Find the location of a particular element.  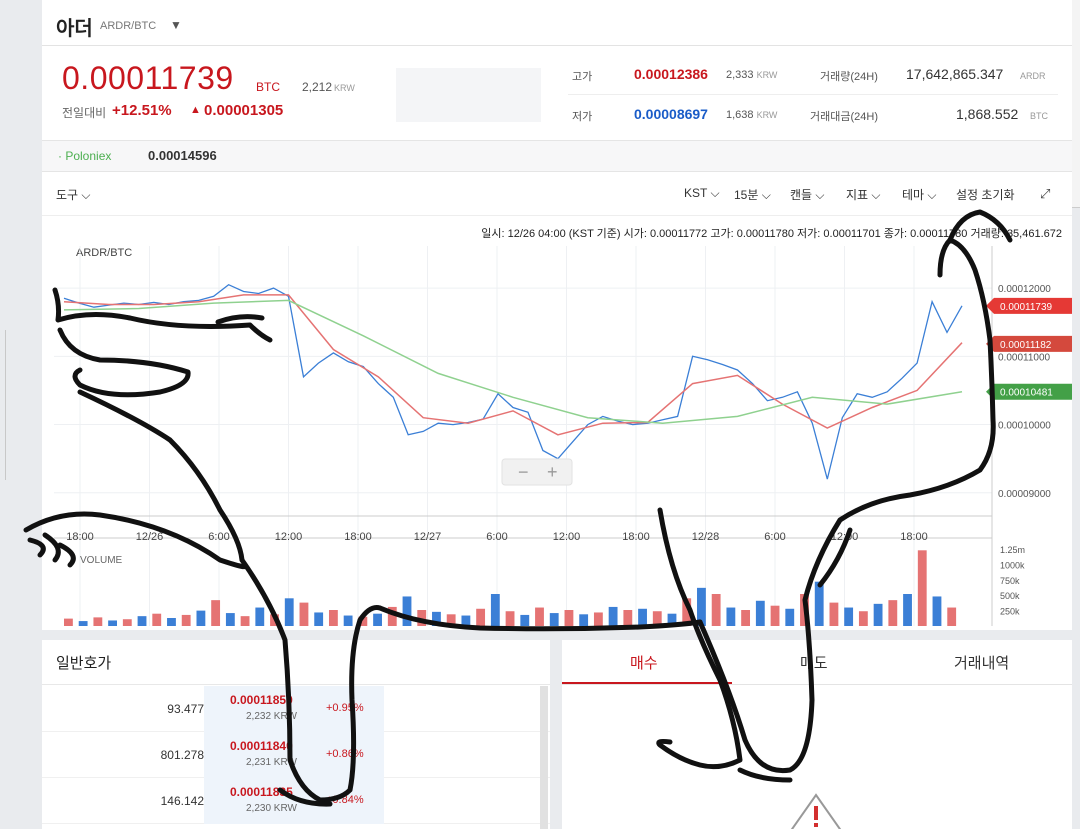

expand-icon: ⤢ is located at coordinates (1045, 194).